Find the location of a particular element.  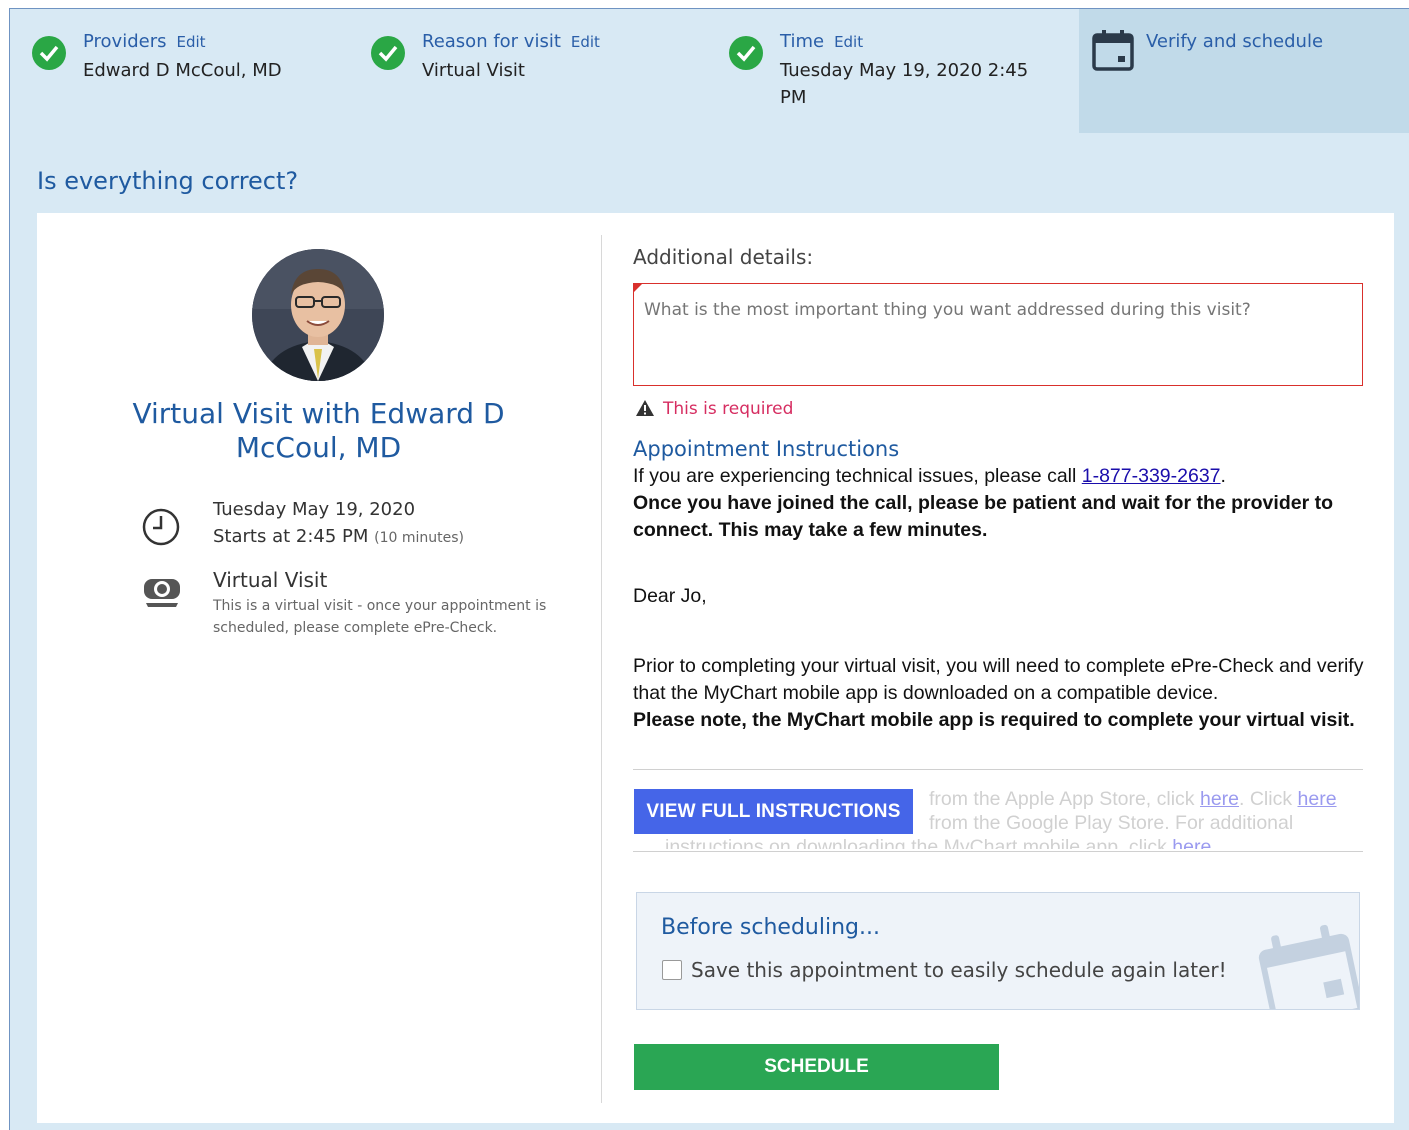

greeting: Dear Jo, is located at coordinates (670, 596).